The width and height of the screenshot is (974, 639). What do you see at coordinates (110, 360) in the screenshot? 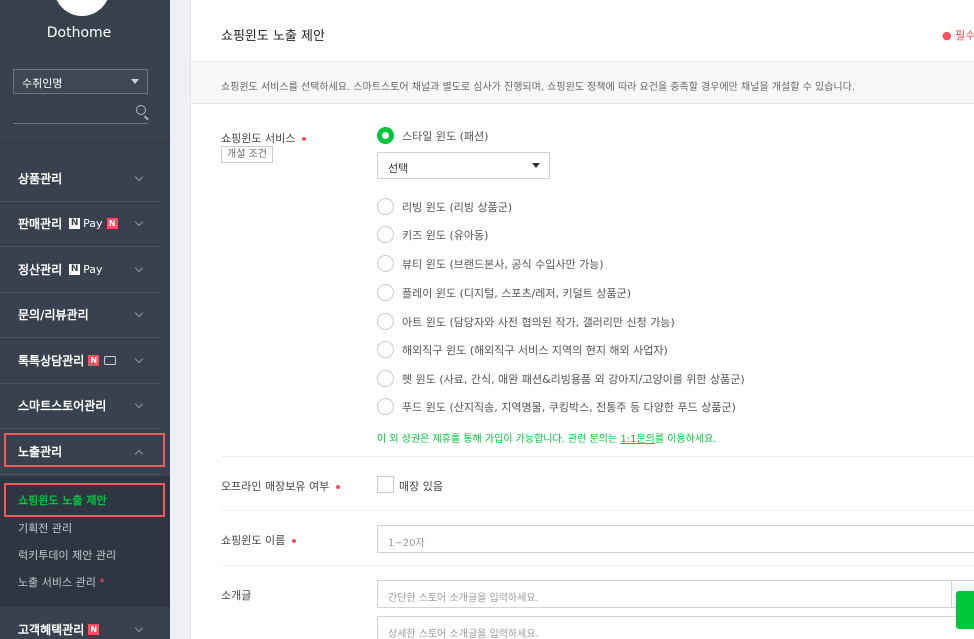
I see `chat-icon` at bounding box center [110, 360].